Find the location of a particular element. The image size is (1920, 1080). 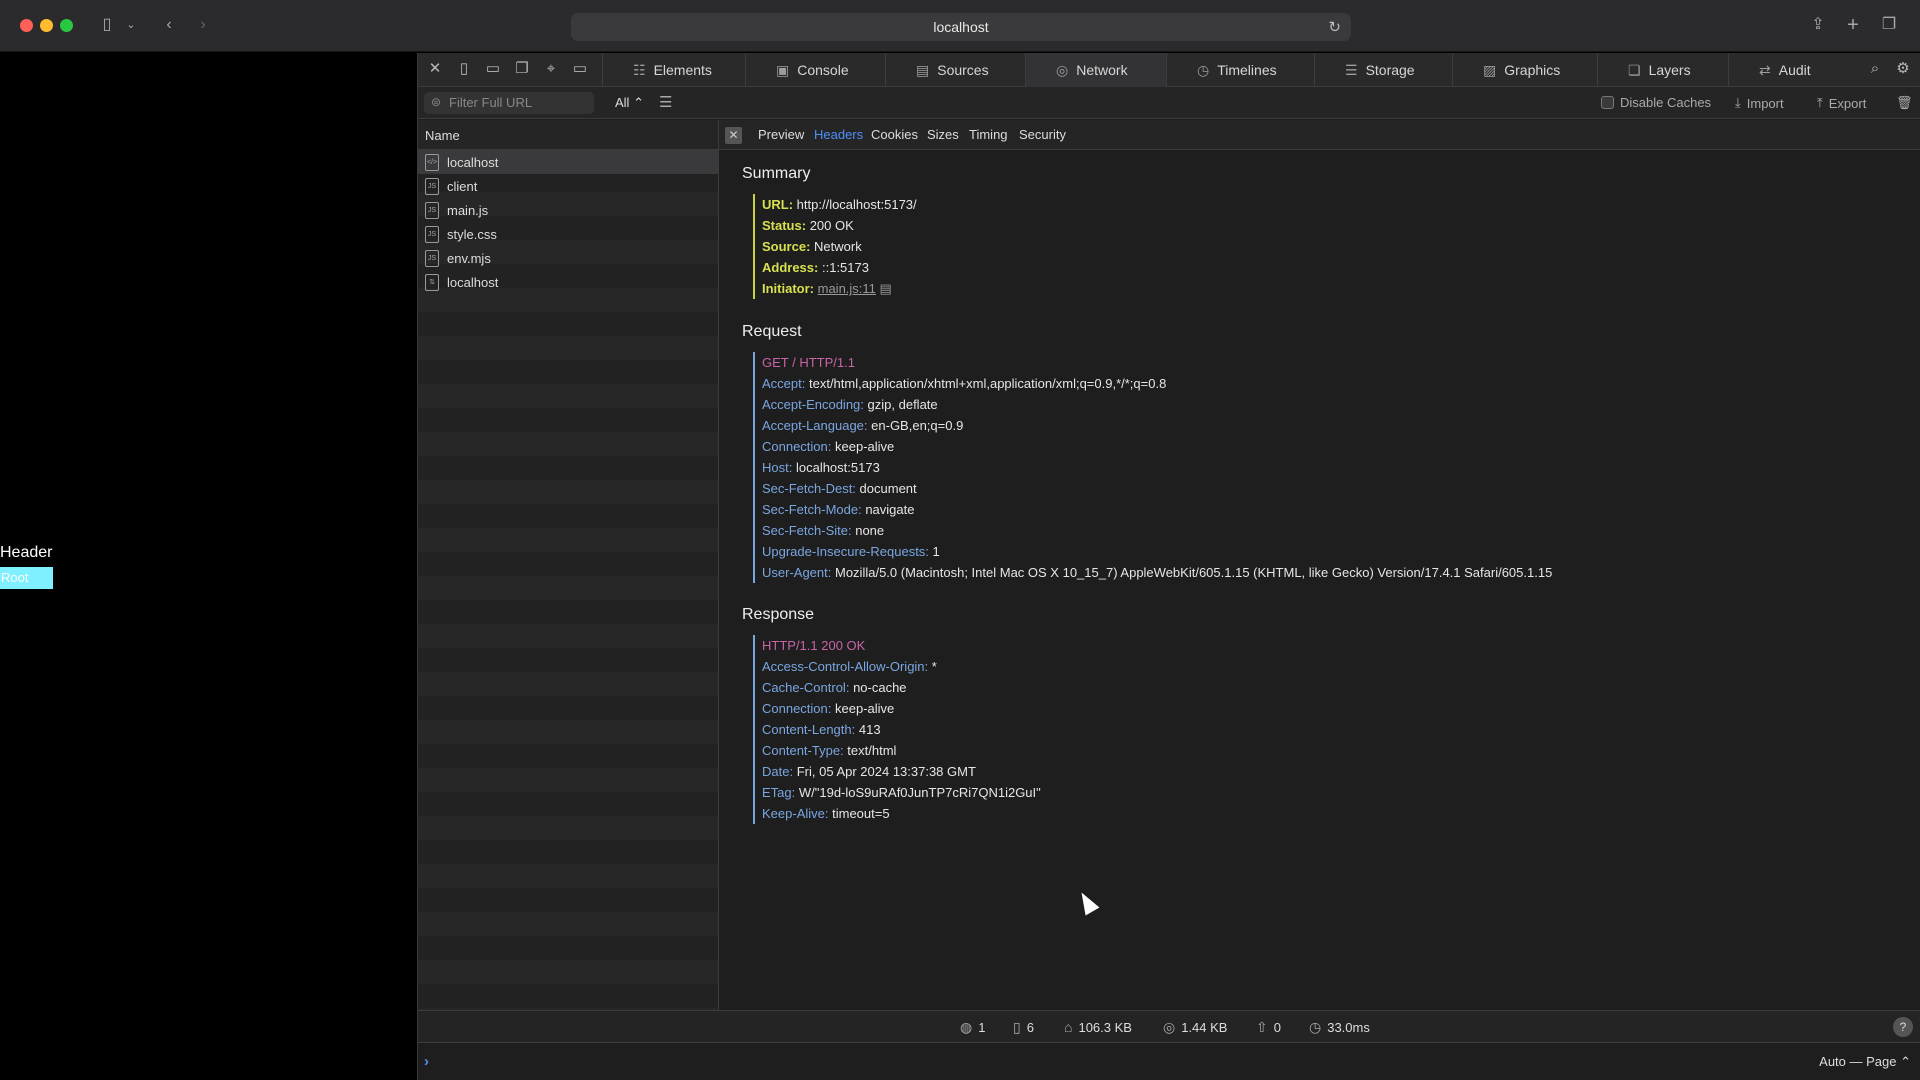

device-settings-icon: ▭ is located at coordinates (580, 69).